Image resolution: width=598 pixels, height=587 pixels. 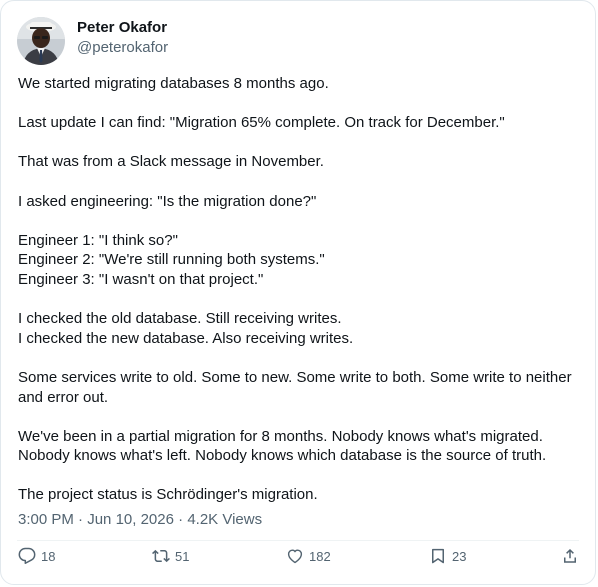 I want to click on like-count: 182, so click(x=320, y=556).